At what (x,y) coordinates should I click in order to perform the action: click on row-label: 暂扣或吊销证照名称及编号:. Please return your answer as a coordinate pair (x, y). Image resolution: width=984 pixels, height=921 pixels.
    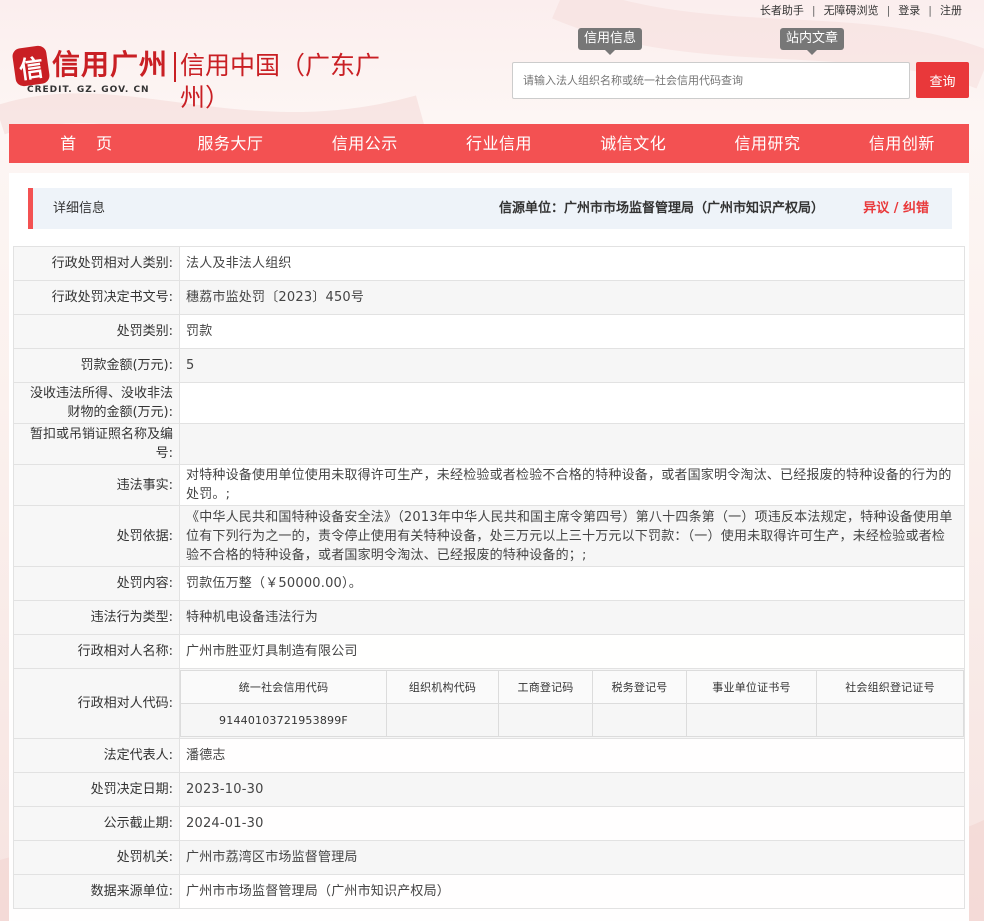
    Looking at the image, I should click on (96, 444).